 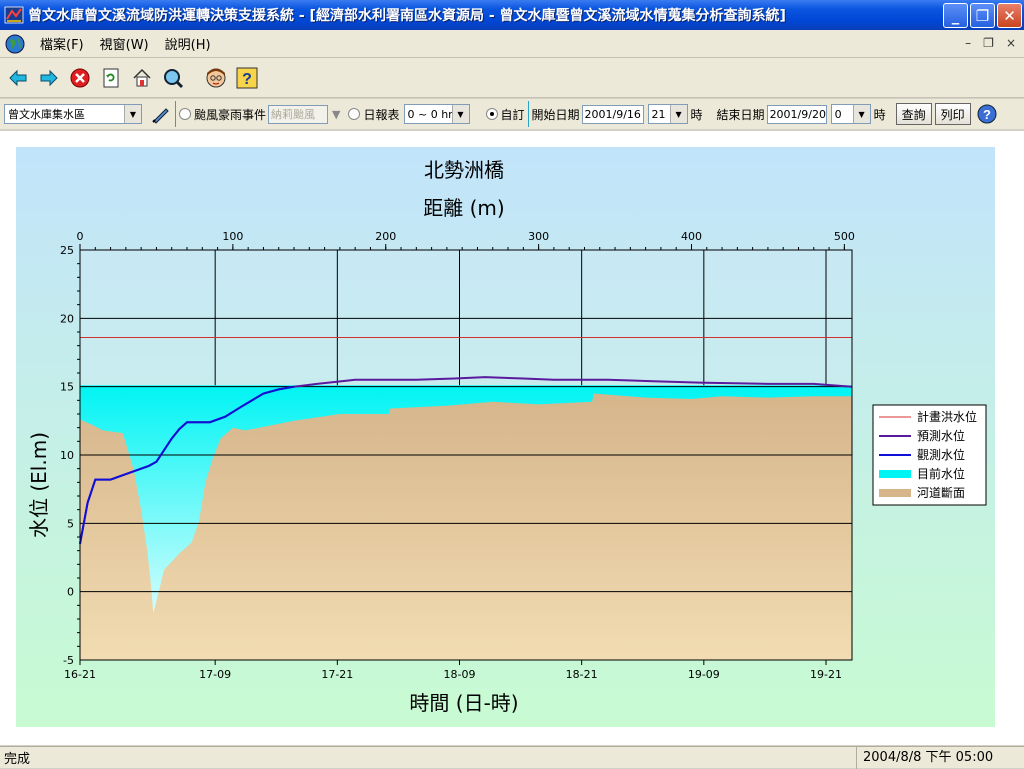 What do you see at coordinates (70, 523) in the screenshot?
I see `y-tick-label: 5` at bounding box center [70, 523].